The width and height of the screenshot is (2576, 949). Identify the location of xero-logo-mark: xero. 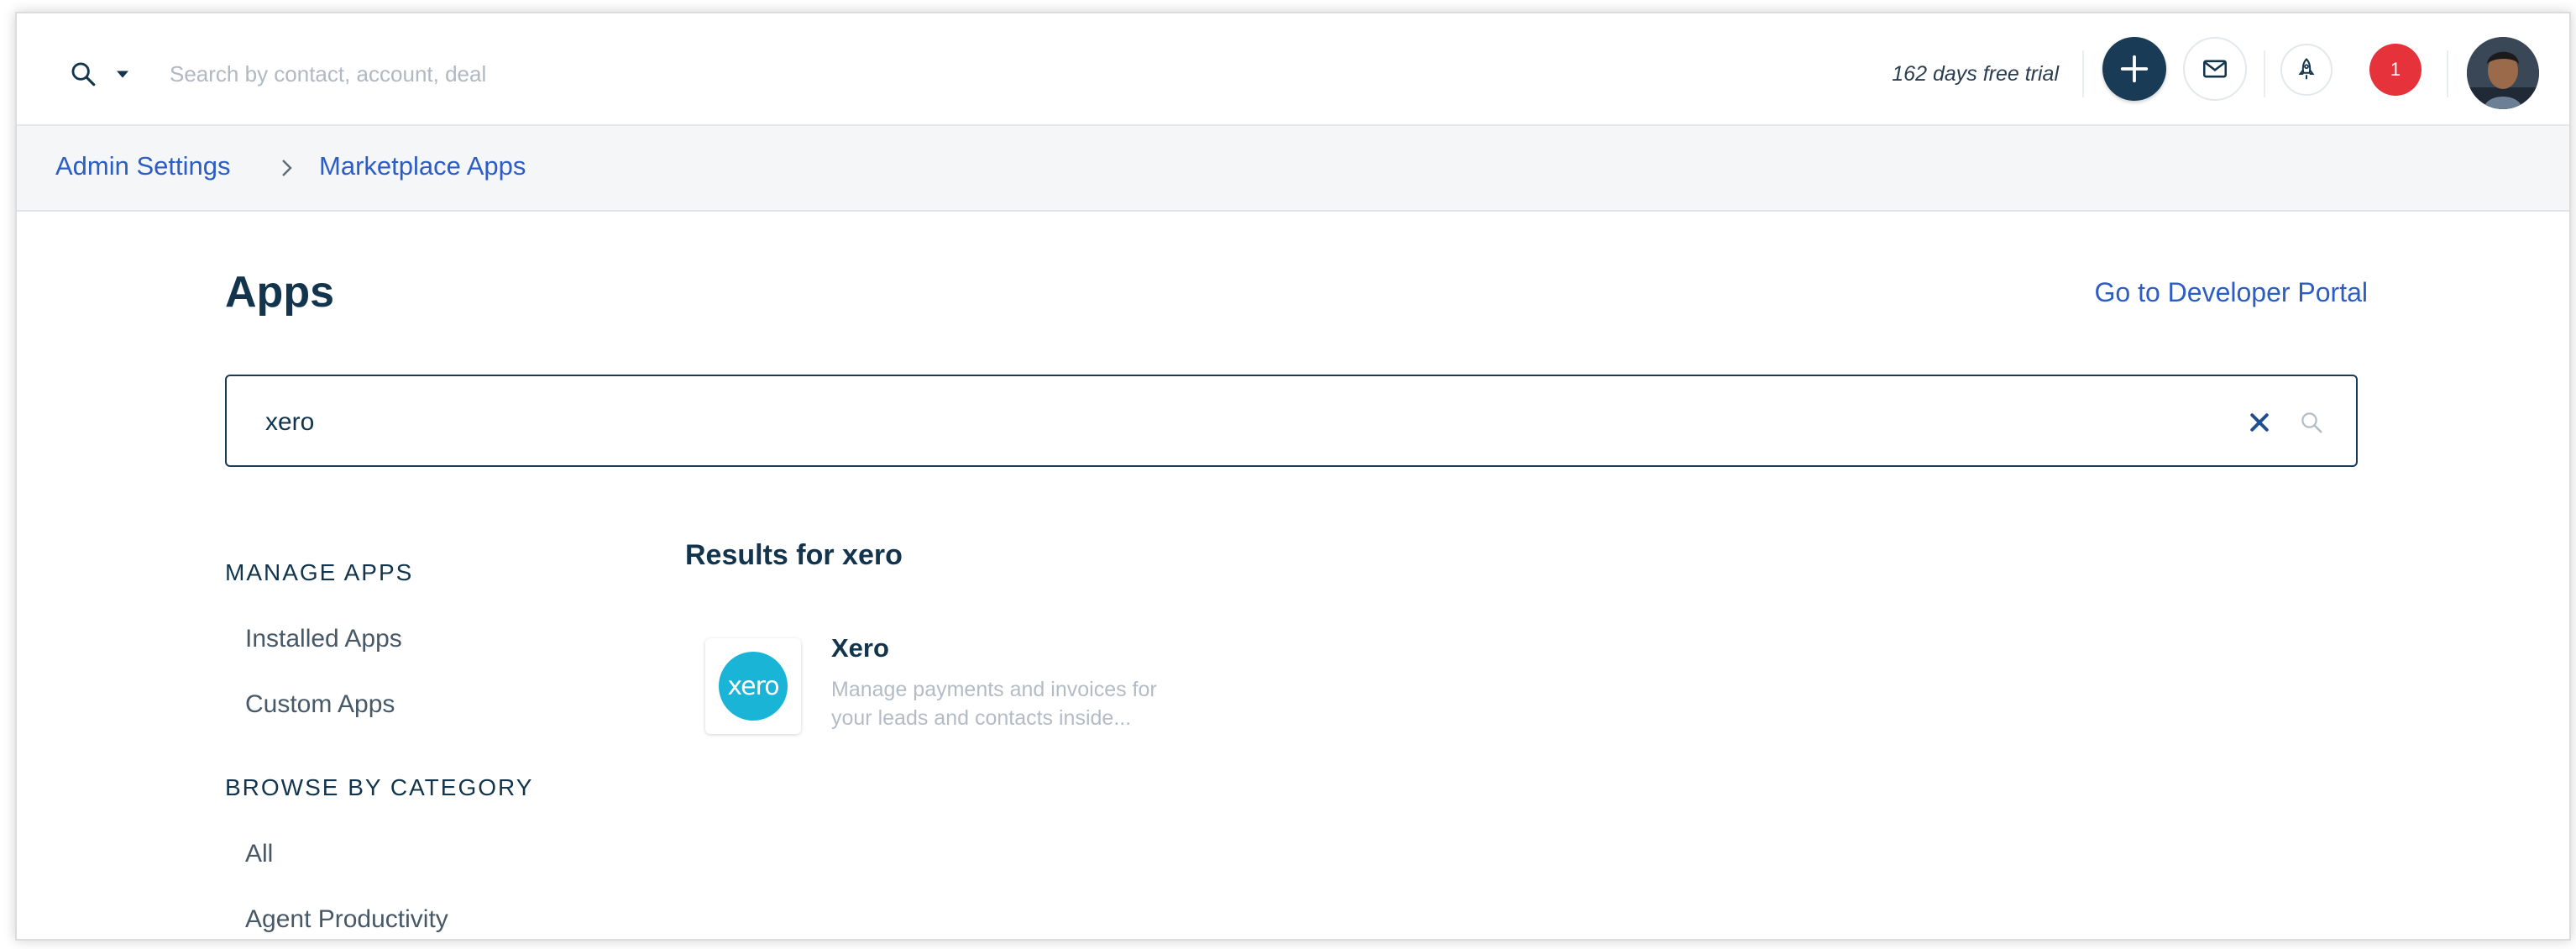
(753, 686).